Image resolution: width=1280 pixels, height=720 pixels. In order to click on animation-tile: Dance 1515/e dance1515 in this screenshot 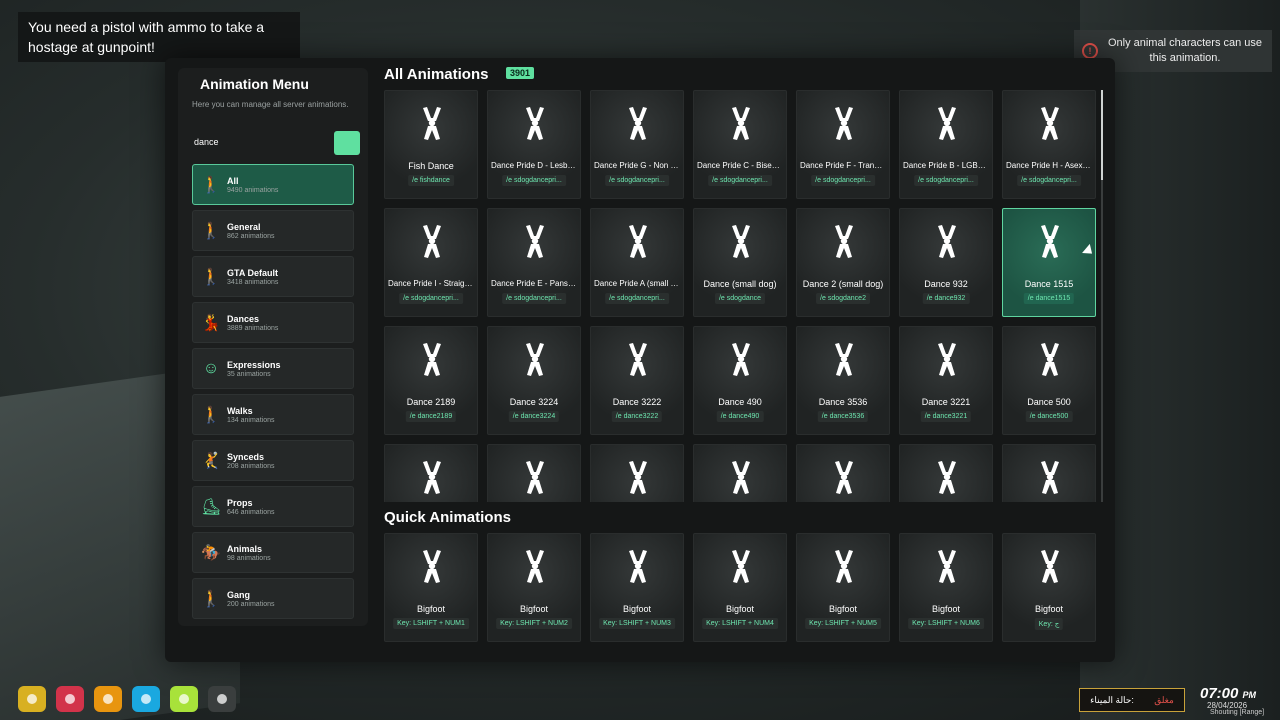, I will do `click(1049, 262)`.